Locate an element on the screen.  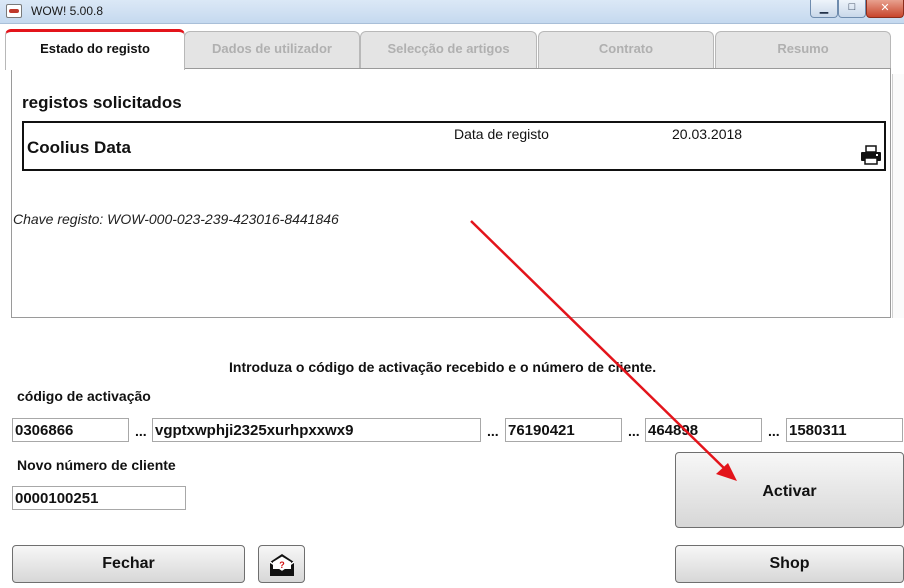
activation-code-field-3: 76190421 is located at coordinates (563, 430).